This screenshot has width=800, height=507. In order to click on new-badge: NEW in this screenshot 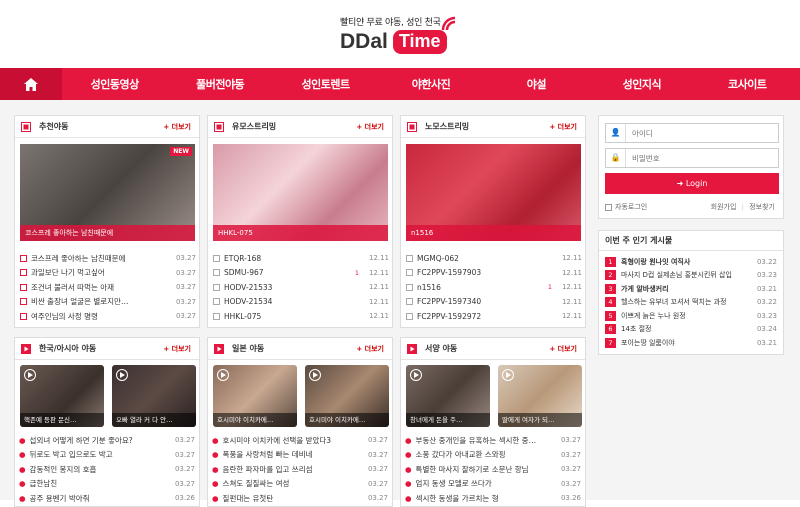, I will do `click(181, 151)`.